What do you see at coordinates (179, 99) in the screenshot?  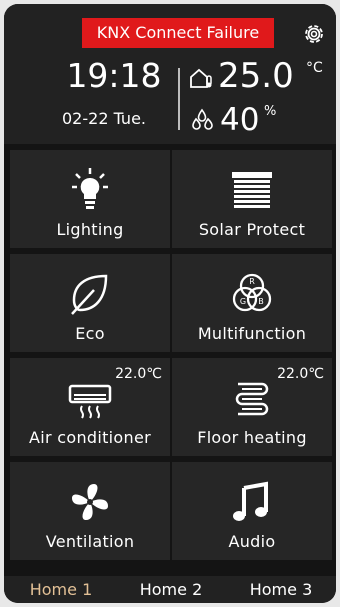 I see `header-divider` at bounding box center [179, 99].